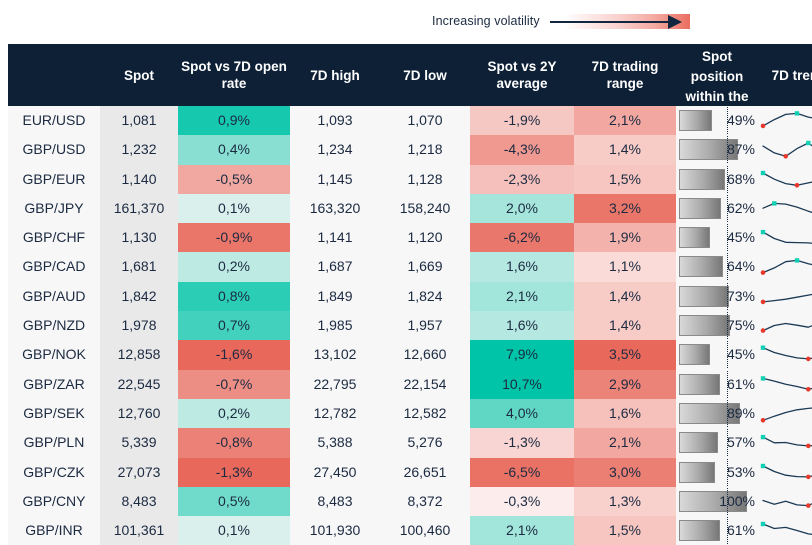 The width and height of the screenshot is (812, 545). Describe the element at coordinates (425, 238) in the screenshot. I see `cell-7d-low: 1,120` at that location.